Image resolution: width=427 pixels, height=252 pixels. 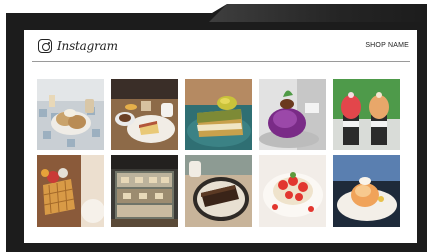 I want to click on waffle-image, so click(x=70, y=191).